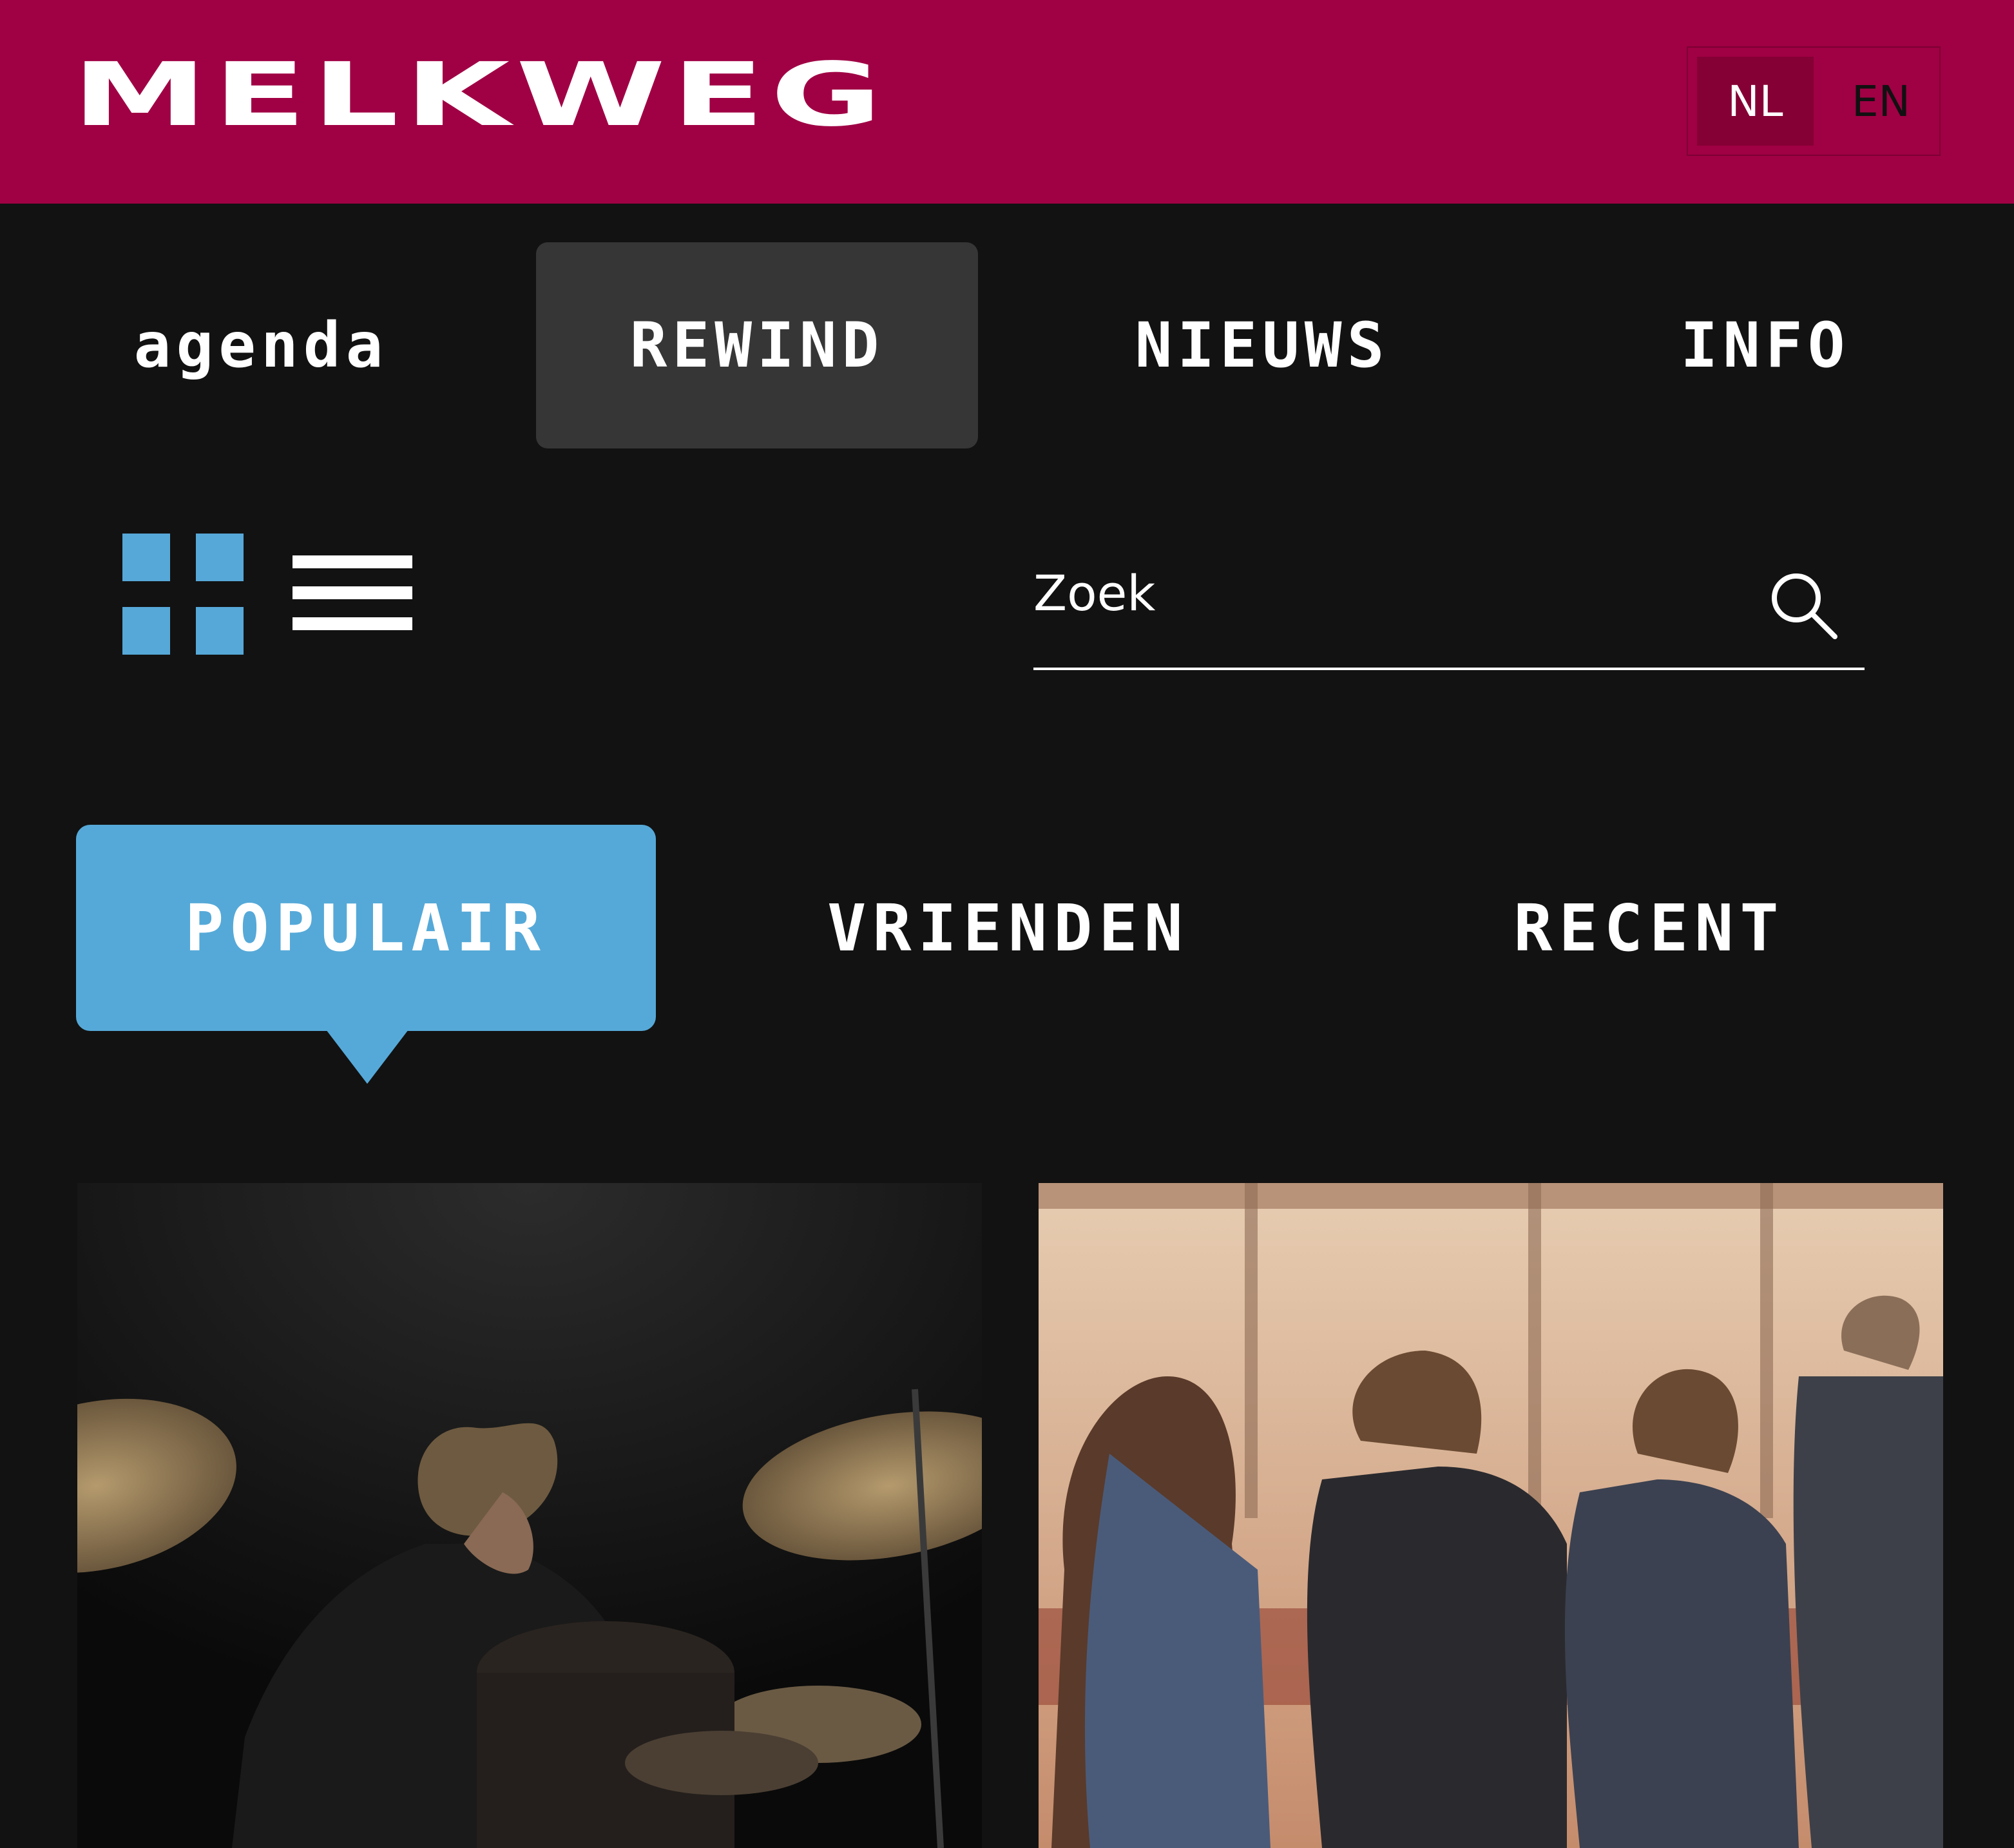 Image resolution: width=2014 pixels, height=1848 pixels. I want to click on tab-vrienden: VRIENDEN, so click(1008, 928).